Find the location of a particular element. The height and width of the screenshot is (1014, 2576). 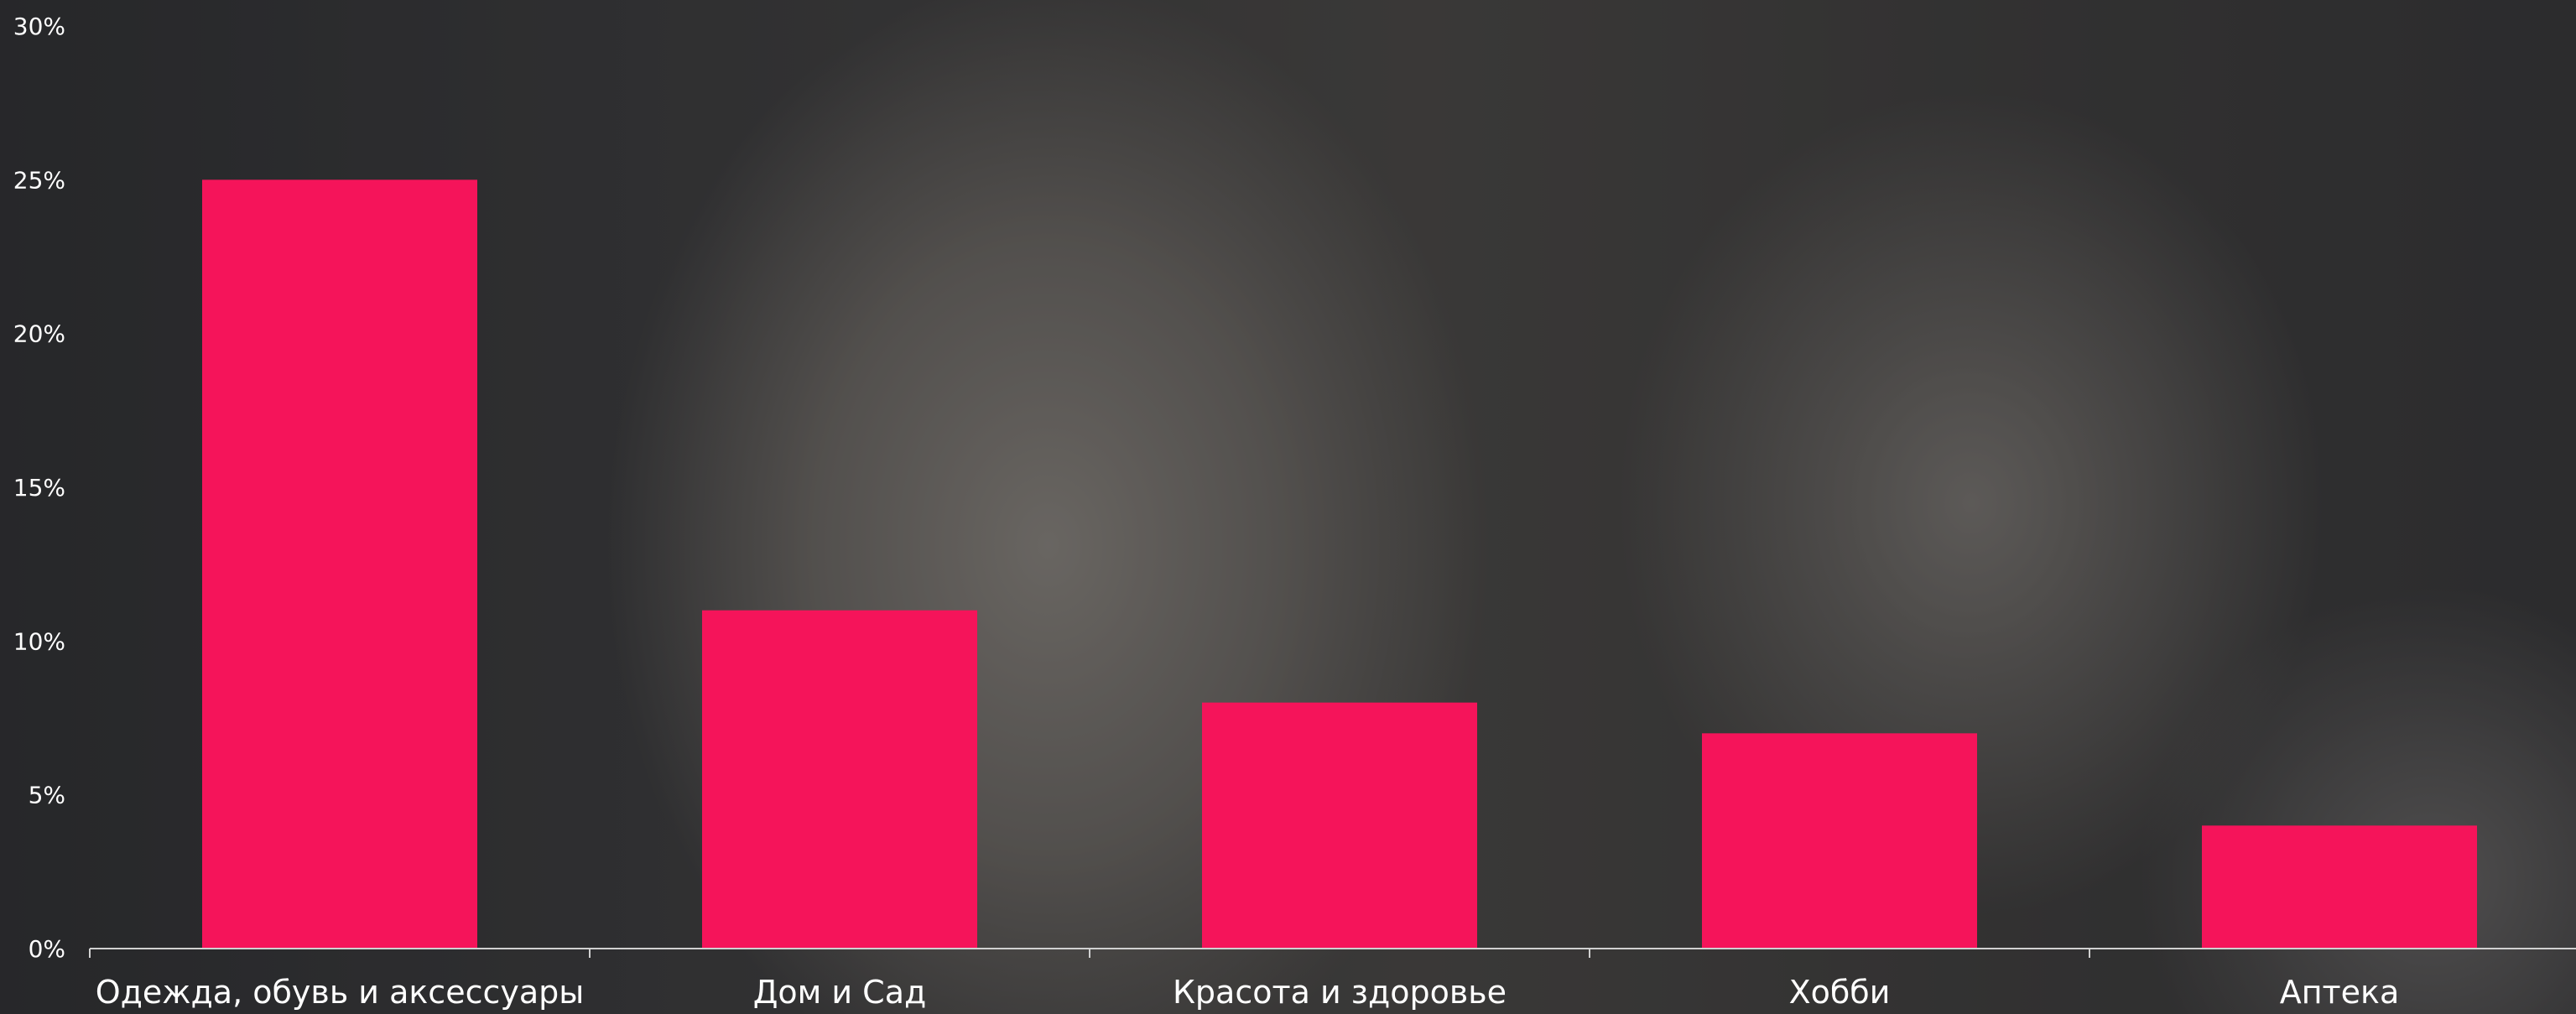

x-category-label: Дом и Сад is located at coordinates (840, 992).